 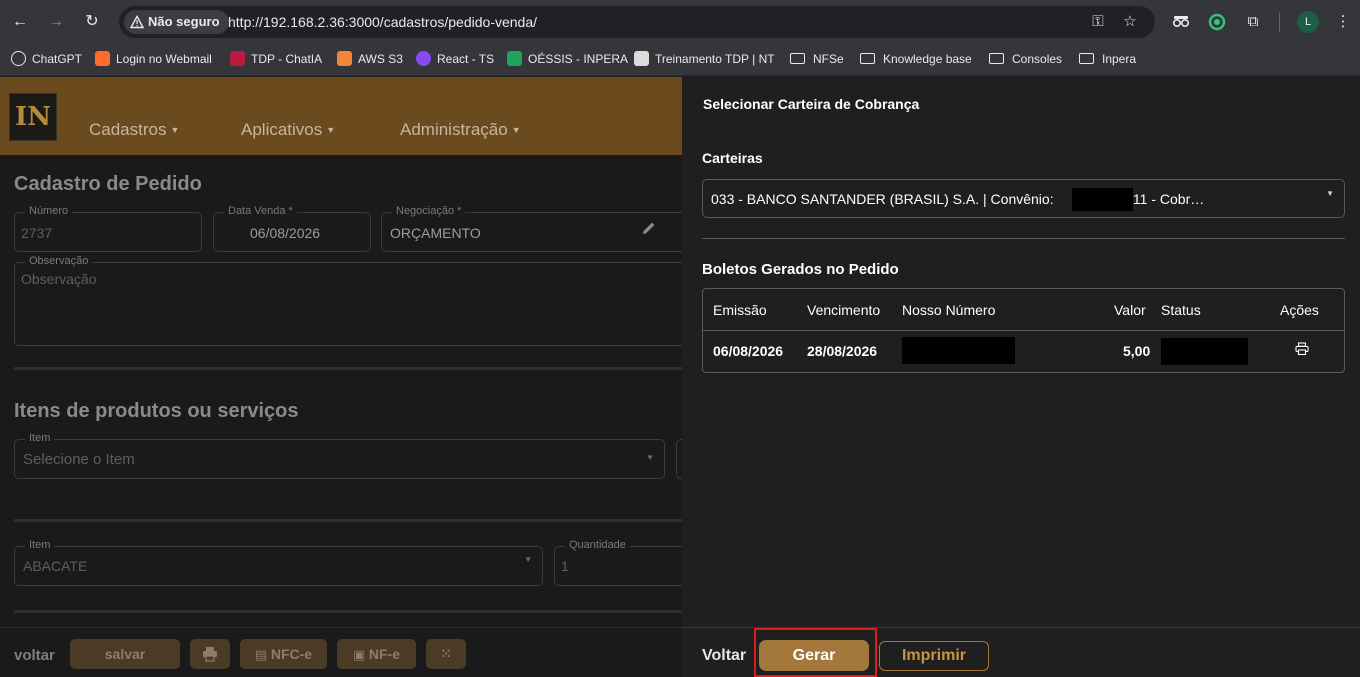 What do you see at coordinates (1253, 22) in the screenshot?
I see `extensions-puzzle-icon: ⧉` at bounding box center [1253, 22].